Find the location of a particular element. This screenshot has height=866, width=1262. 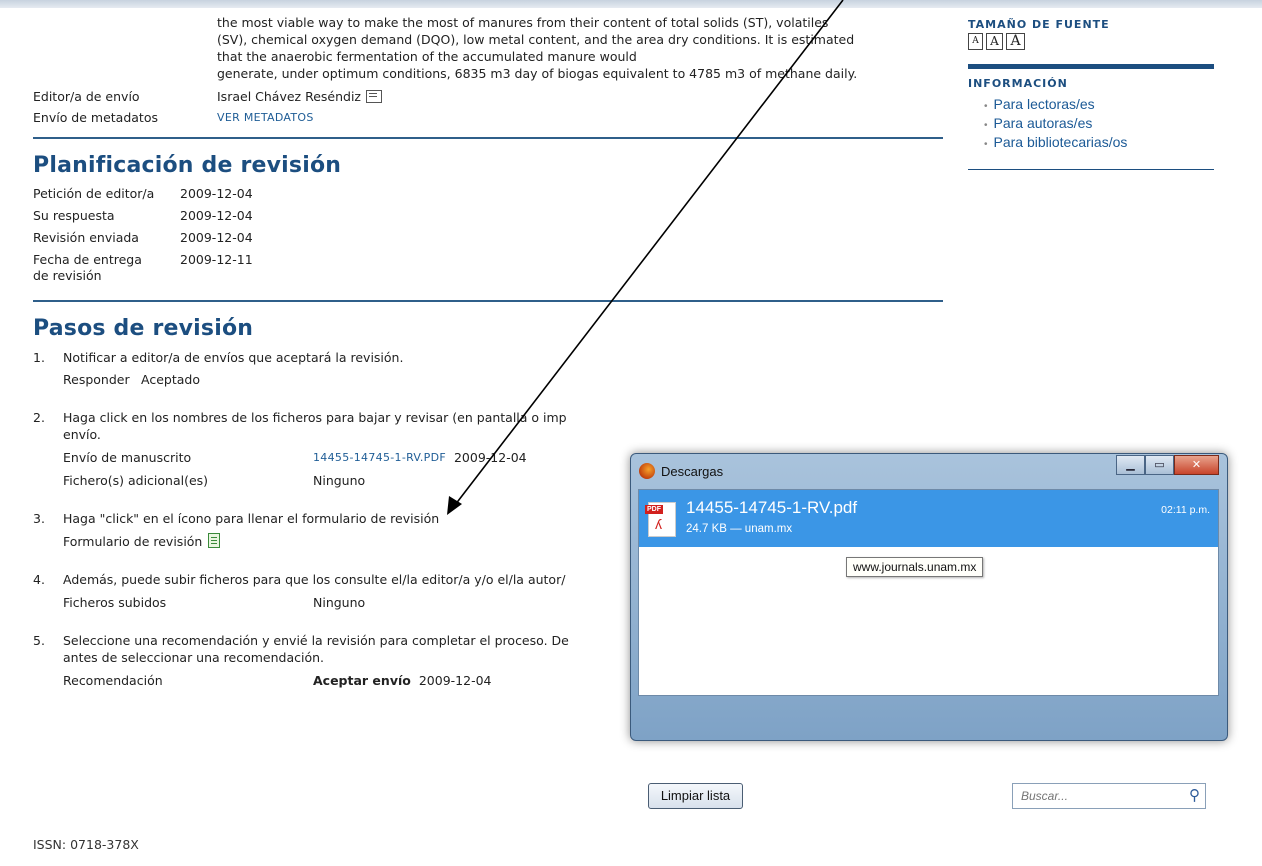

recommendation-value: Aceptar envío is located at coordinates (362, 680).